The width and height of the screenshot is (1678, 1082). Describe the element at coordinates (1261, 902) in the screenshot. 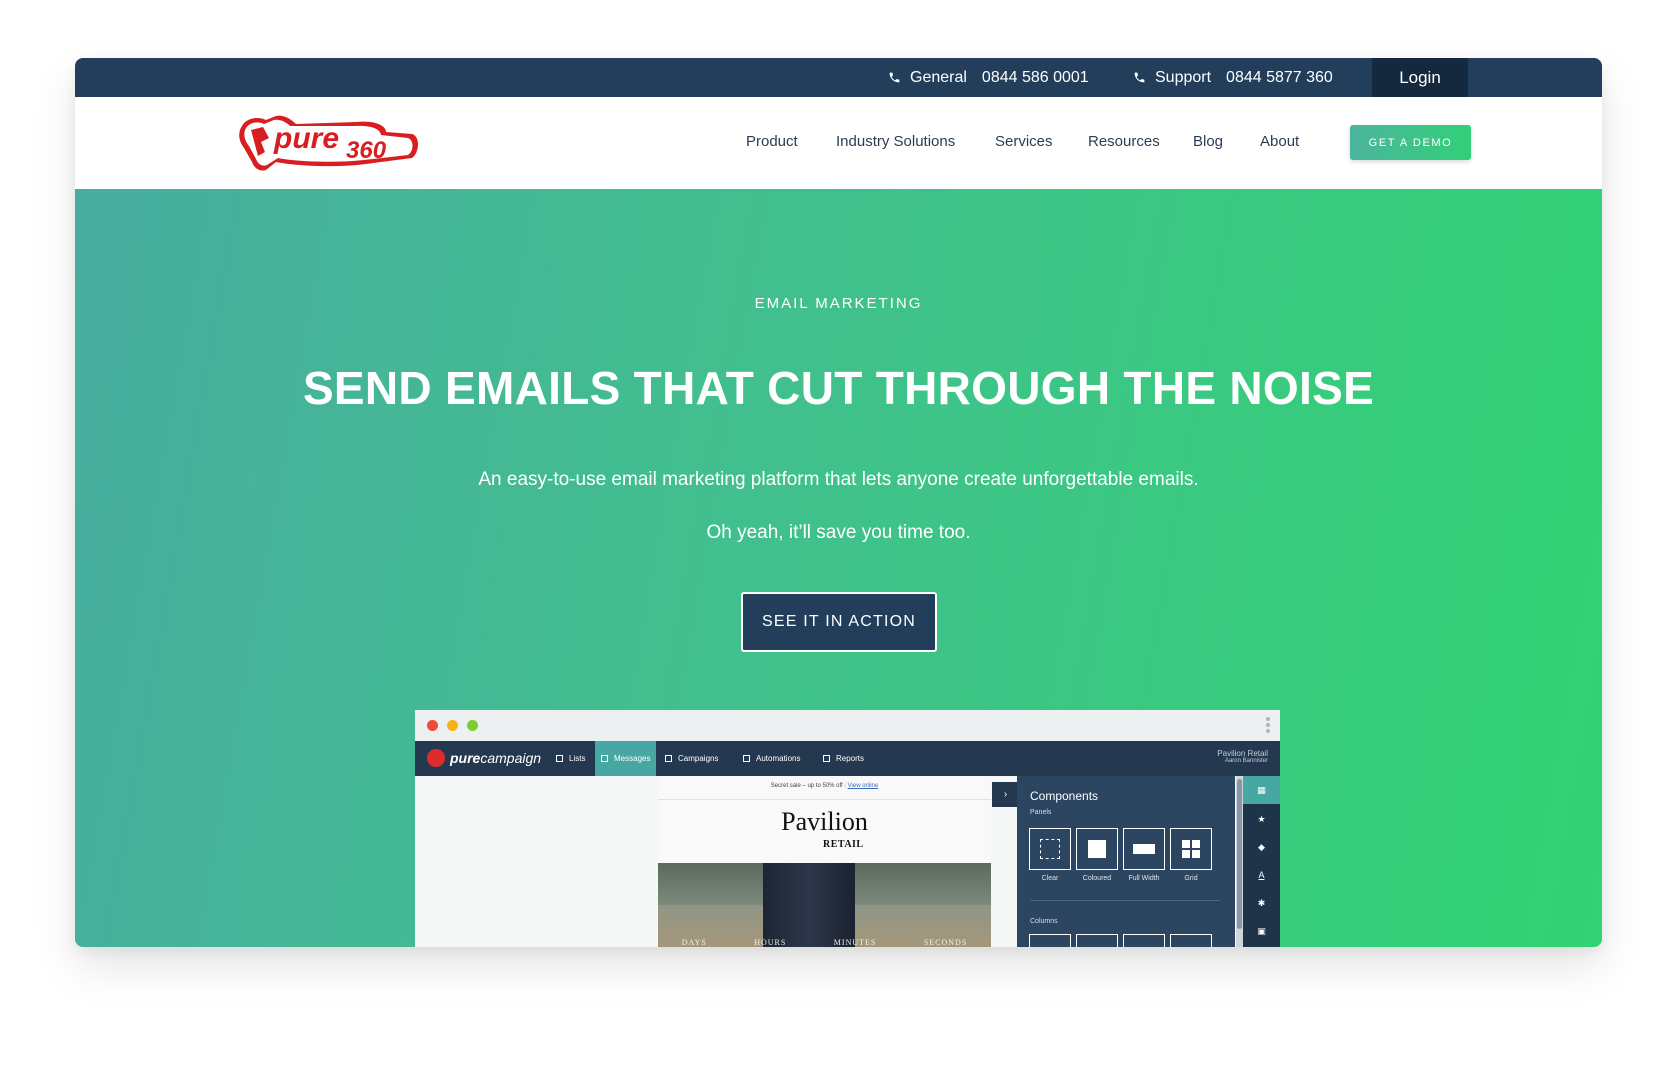

I see `gear-icon: ✱` at that location.